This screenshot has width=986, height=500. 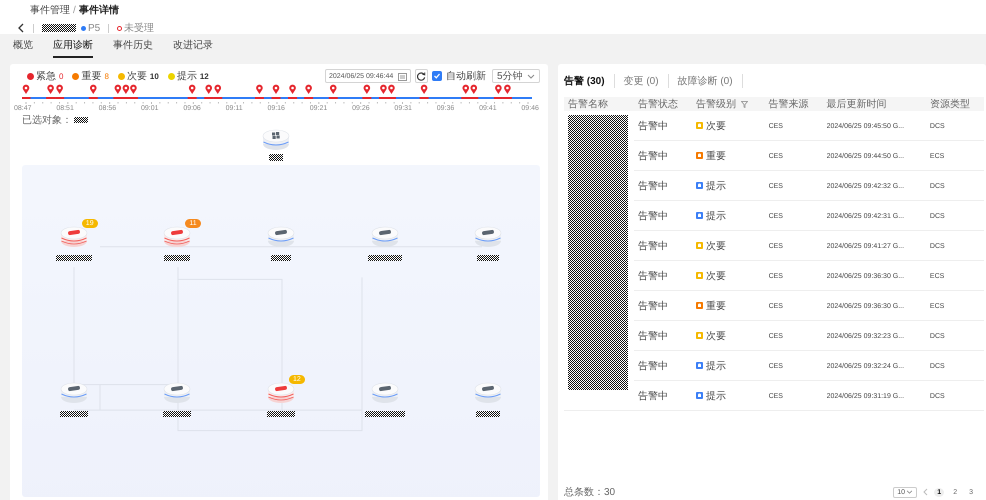 What do you see at coordinates (73, 48) in the screenshot?
I see `tab: 应用诊断` at bounding box center [73, 48].